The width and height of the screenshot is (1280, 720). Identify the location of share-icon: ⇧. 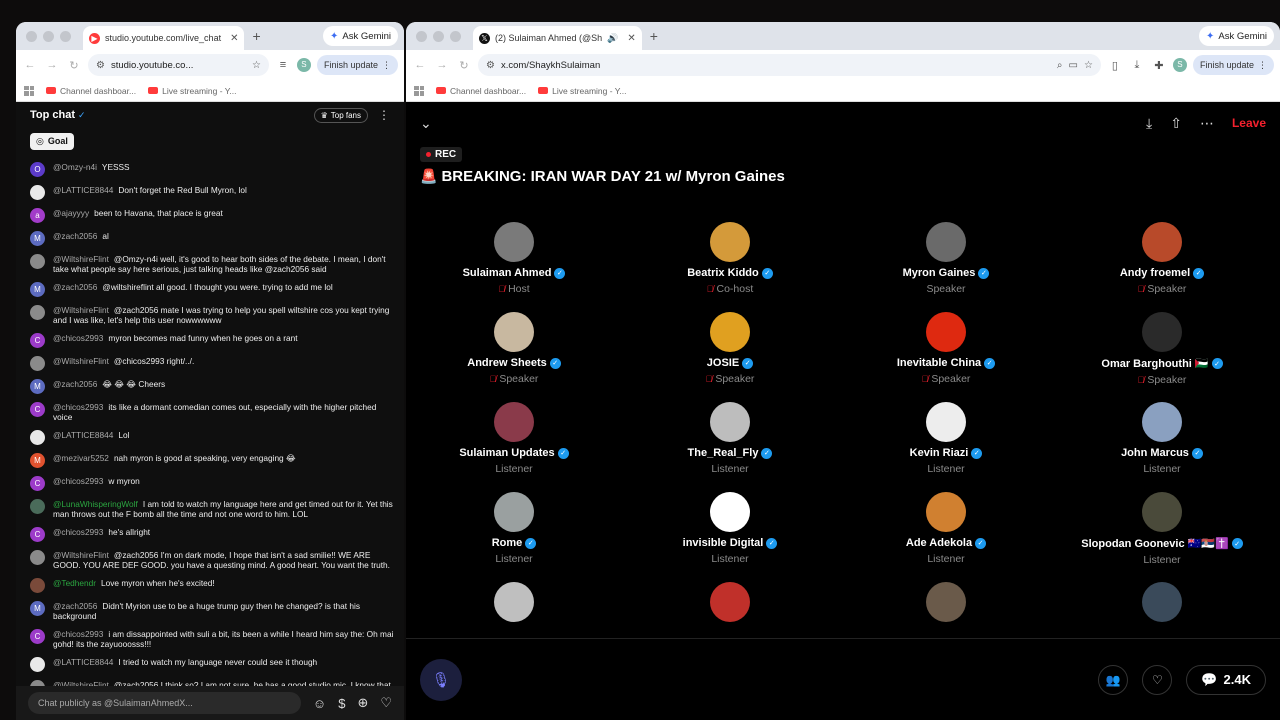
(1176, 123).